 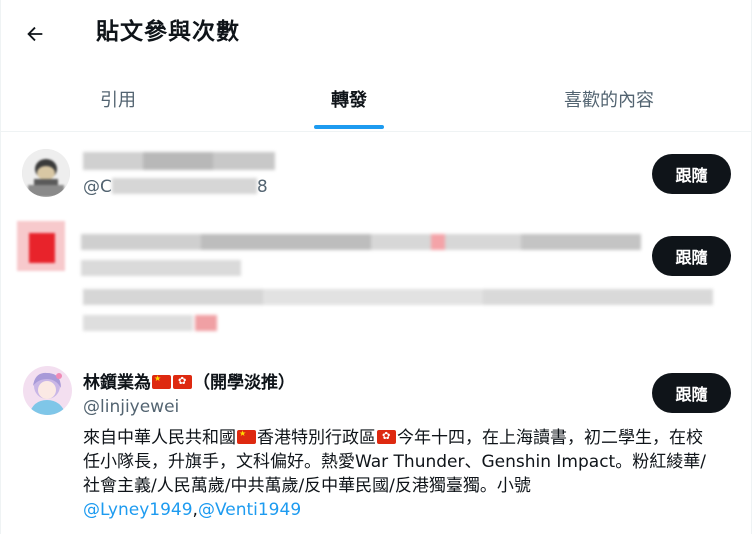 What do you see at coordinates (376, 33) in the screenshot?
I see `header: 貼文參與次數` at bounding box center [376, 33].